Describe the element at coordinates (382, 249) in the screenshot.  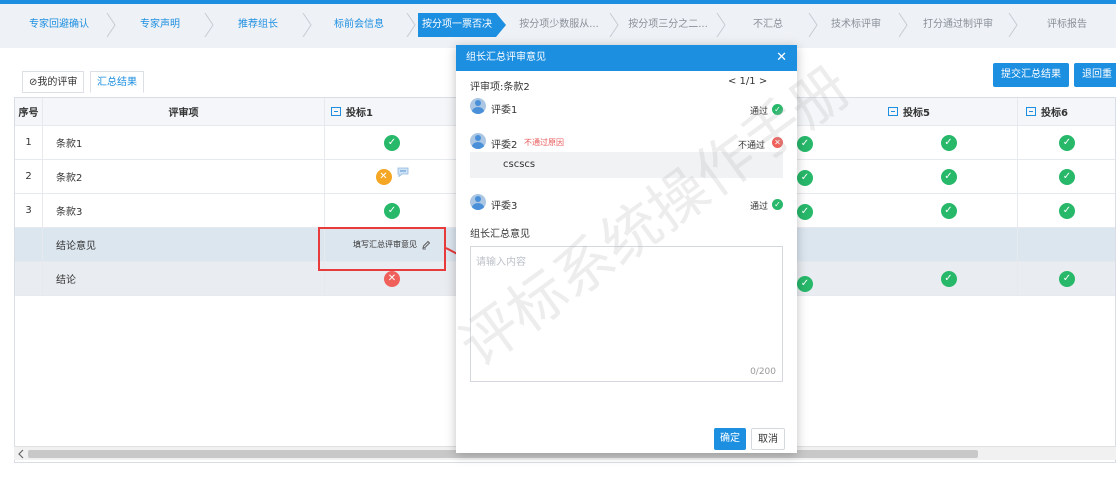
I see `annotation-highlight-box` at that location.